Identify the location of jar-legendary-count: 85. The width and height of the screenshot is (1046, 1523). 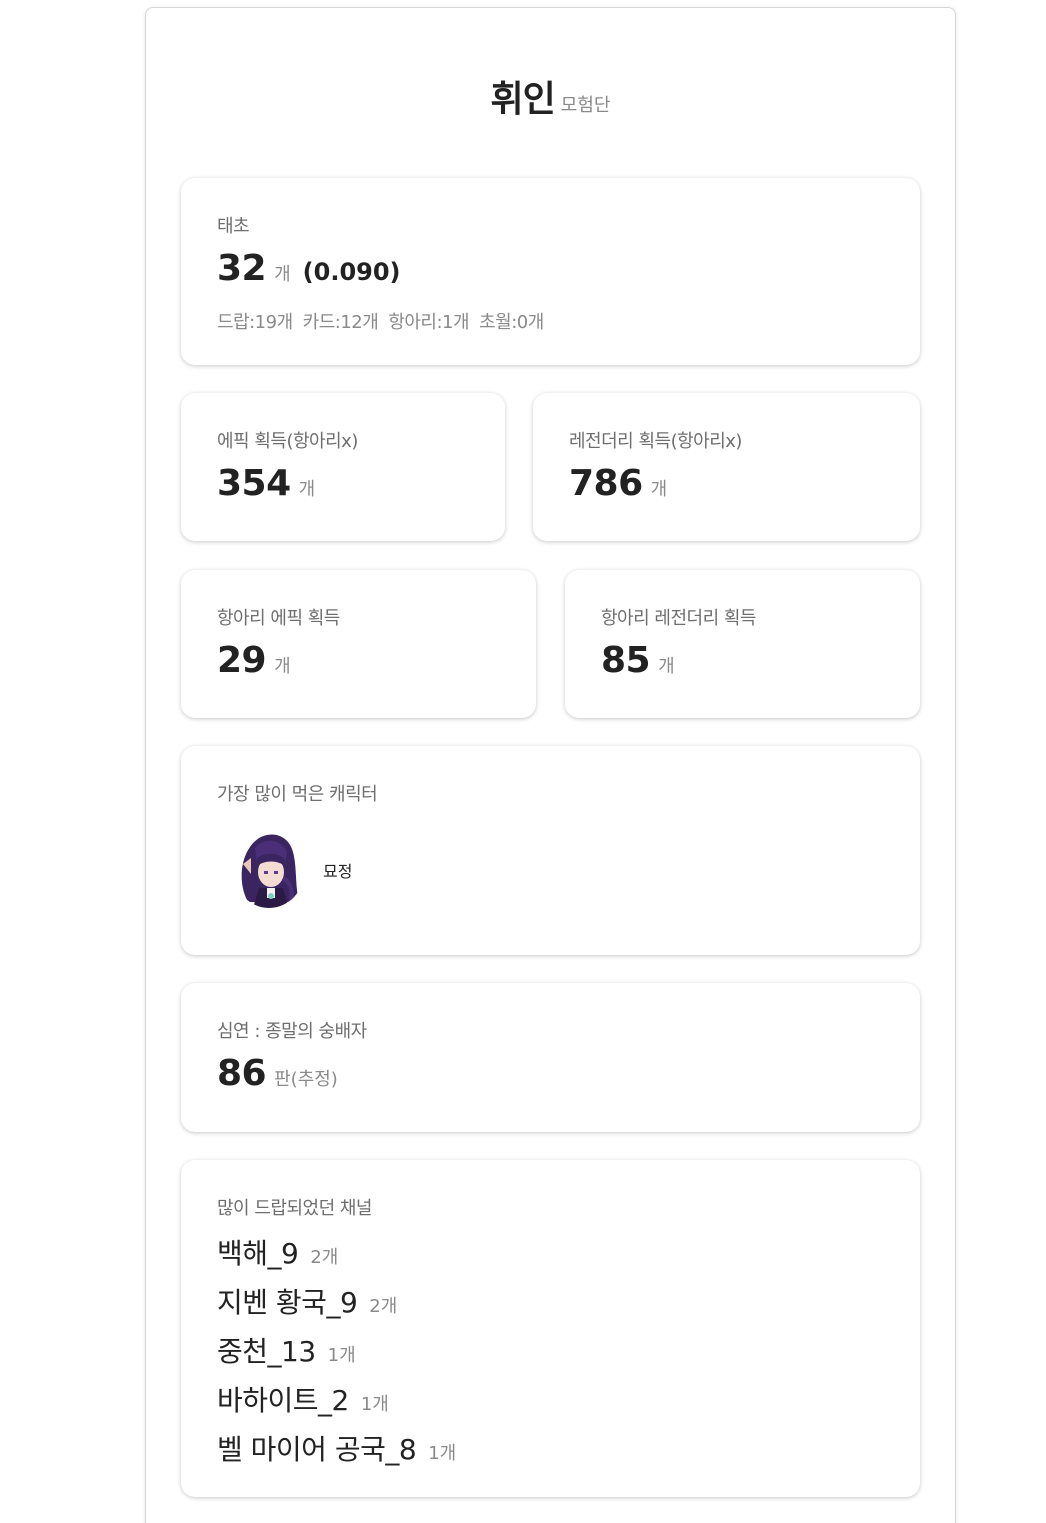
(626, 660).